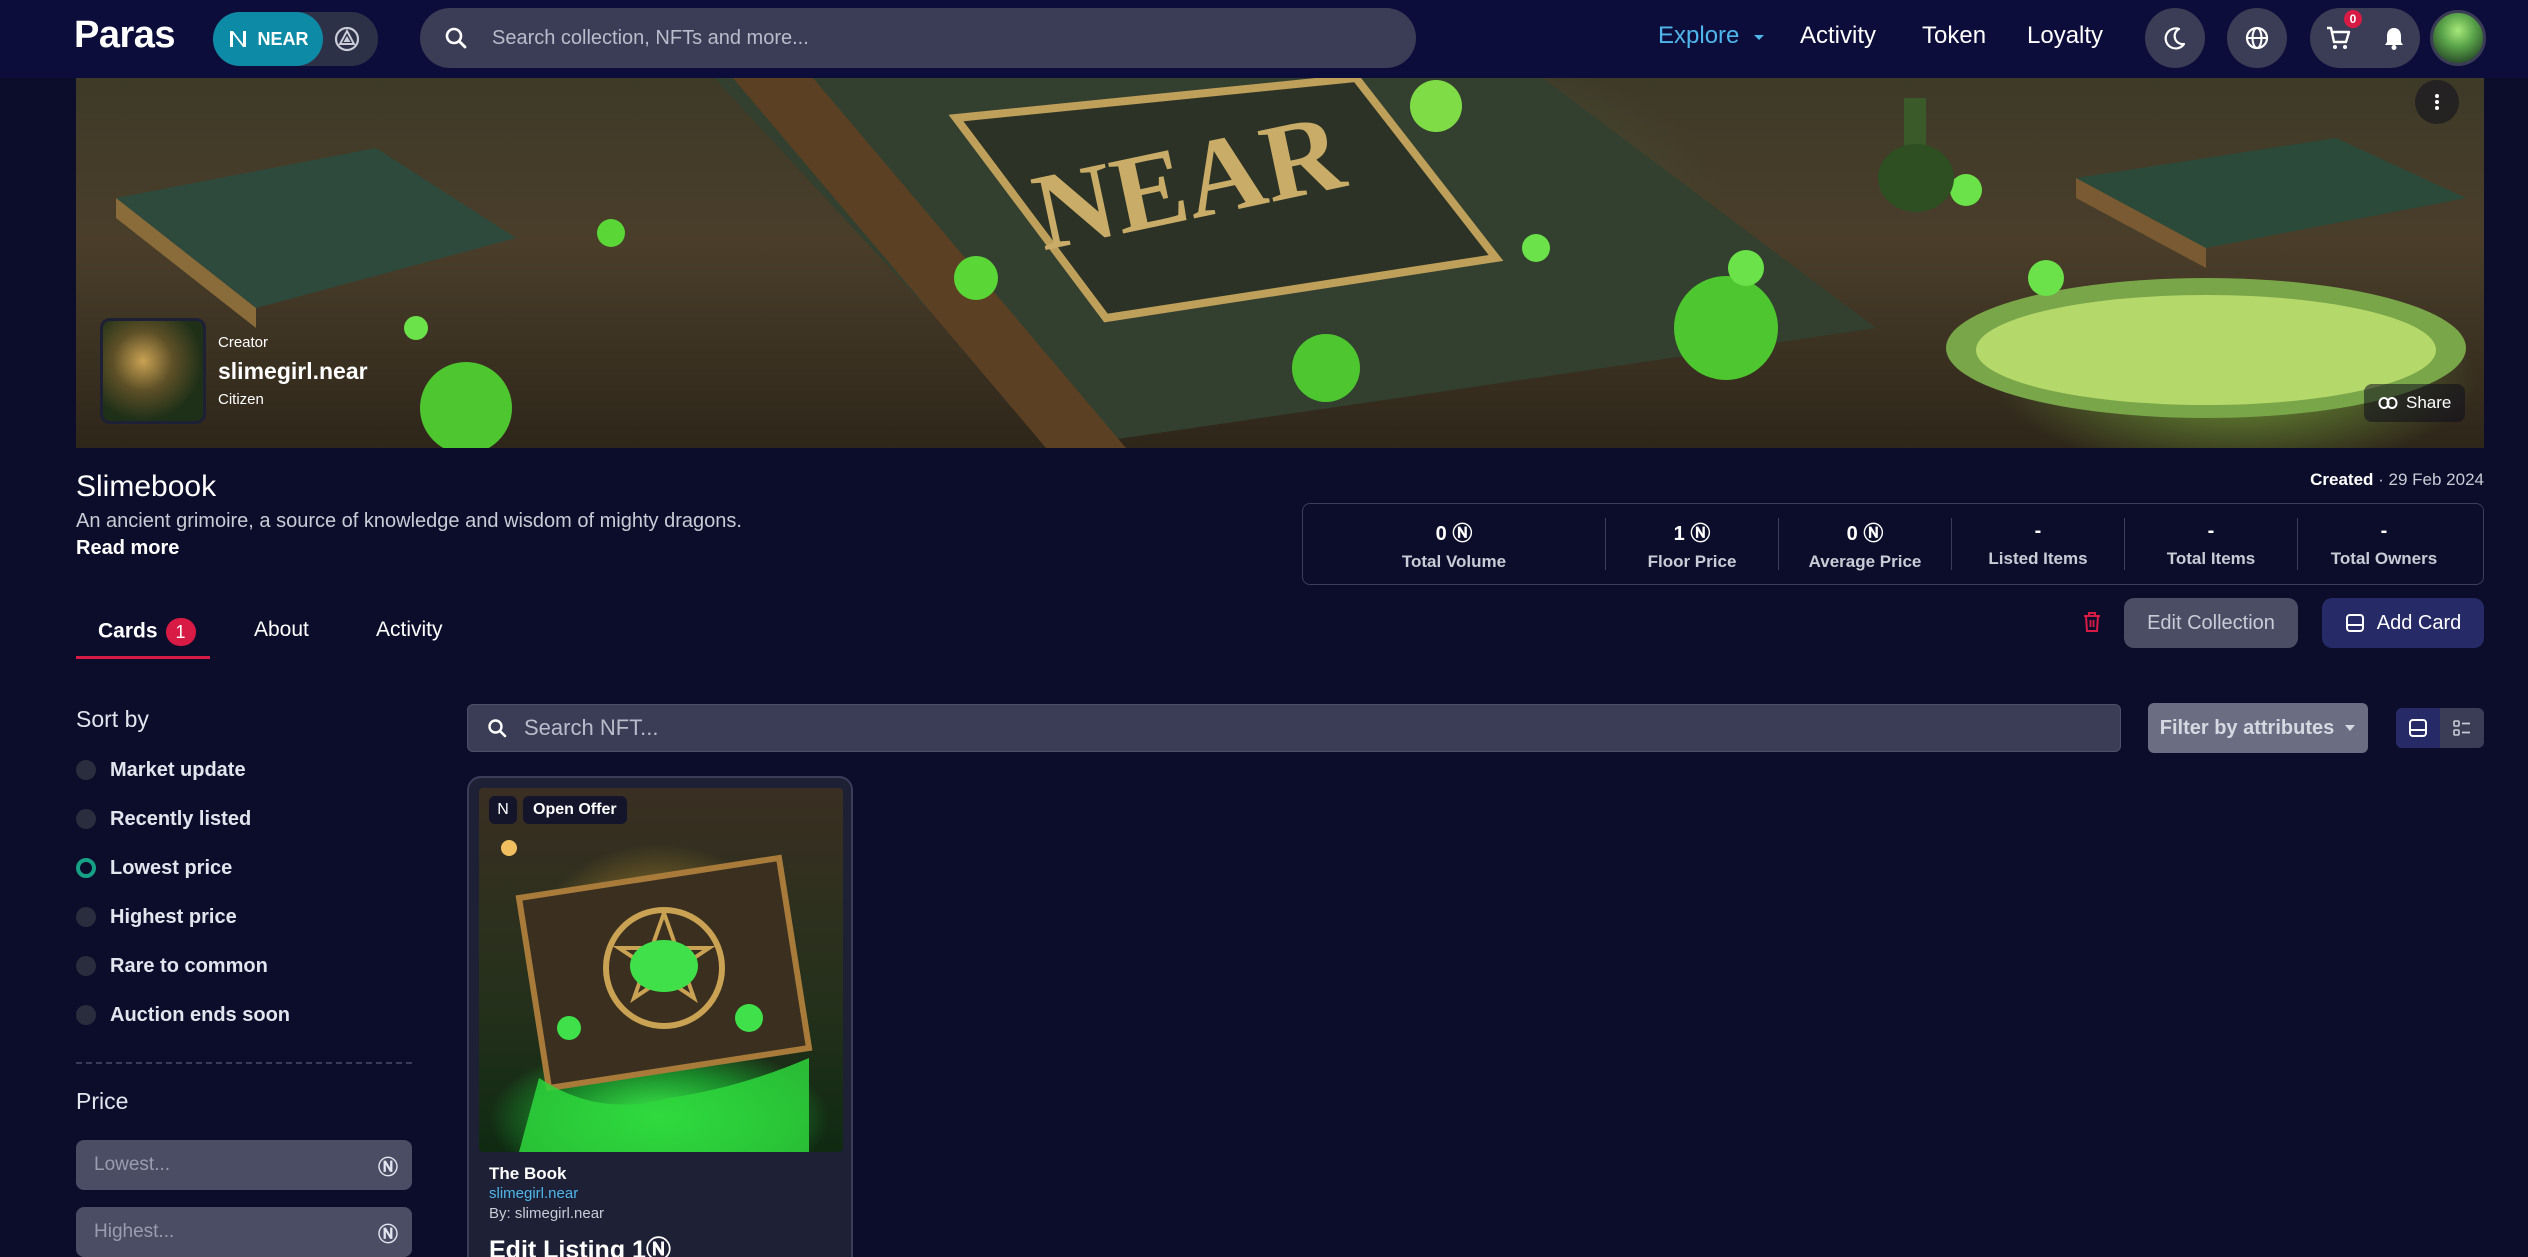 Image resolution: width=2528 pixels, height=1257 pixels. What do you see at coordinates (1838, 36) in the screenshot?
I see `nav-activity: Activity` at bounding box center [1838, 36].